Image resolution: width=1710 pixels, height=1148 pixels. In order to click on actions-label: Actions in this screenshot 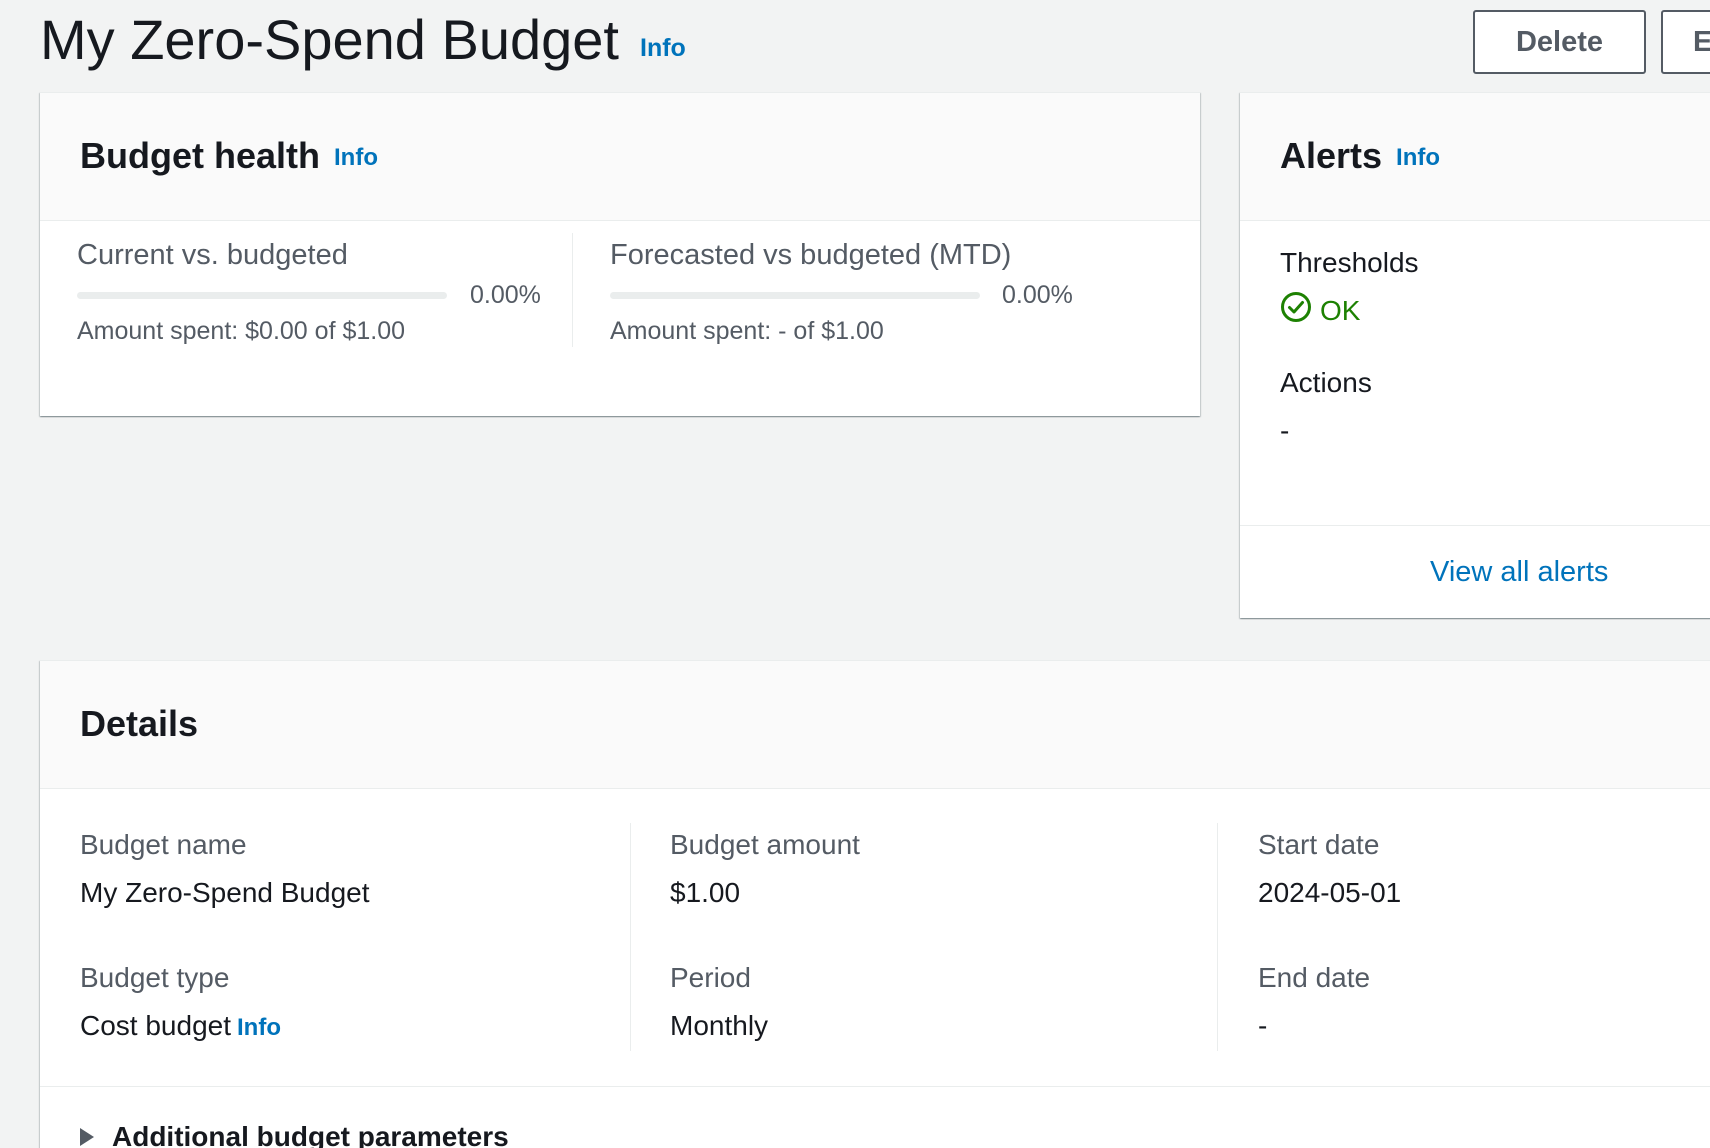, I will do `click(1326, 382)`.